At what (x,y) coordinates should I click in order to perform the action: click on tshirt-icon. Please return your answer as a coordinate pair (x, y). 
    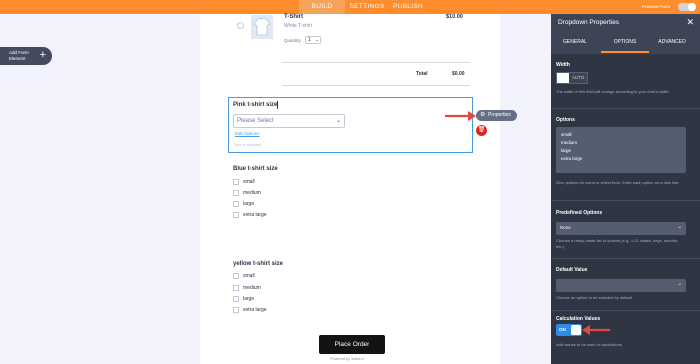
    Looking at the image, I should click on (262, 26).